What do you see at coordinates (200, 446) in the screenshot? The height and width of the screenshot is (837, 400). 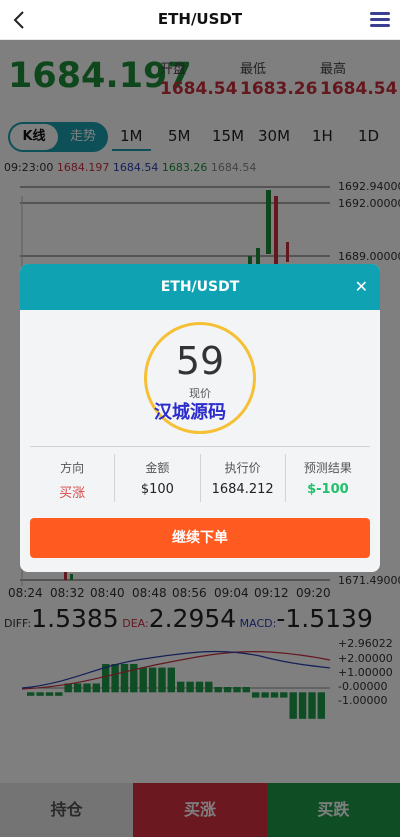 I see `modal-divider` at bounding box center [200, 446].